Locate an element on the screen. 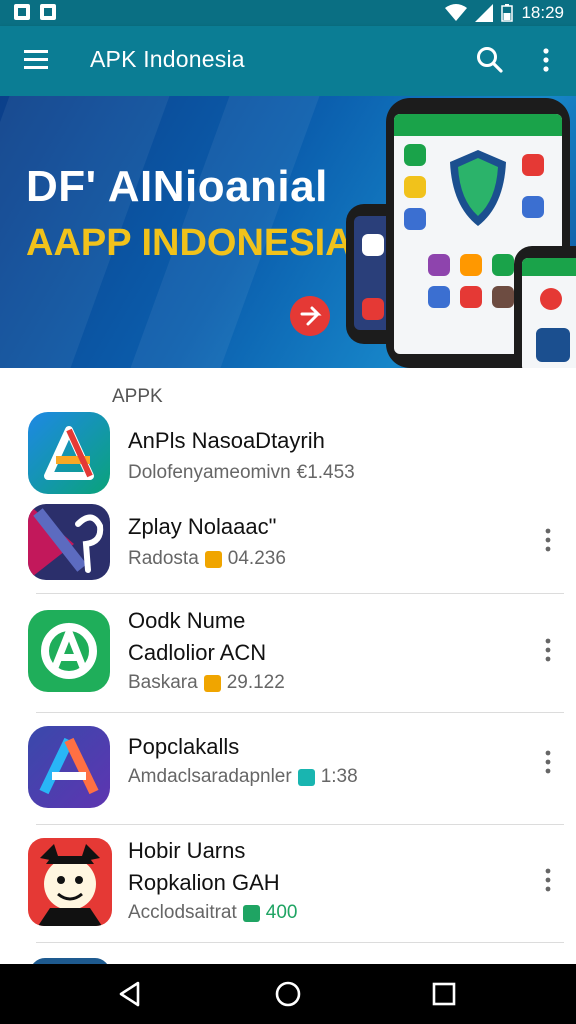 This screenshot has height=1024, width=576. banner-subheadline: AAPP INDONESIA is located at coordinates (189, 243).